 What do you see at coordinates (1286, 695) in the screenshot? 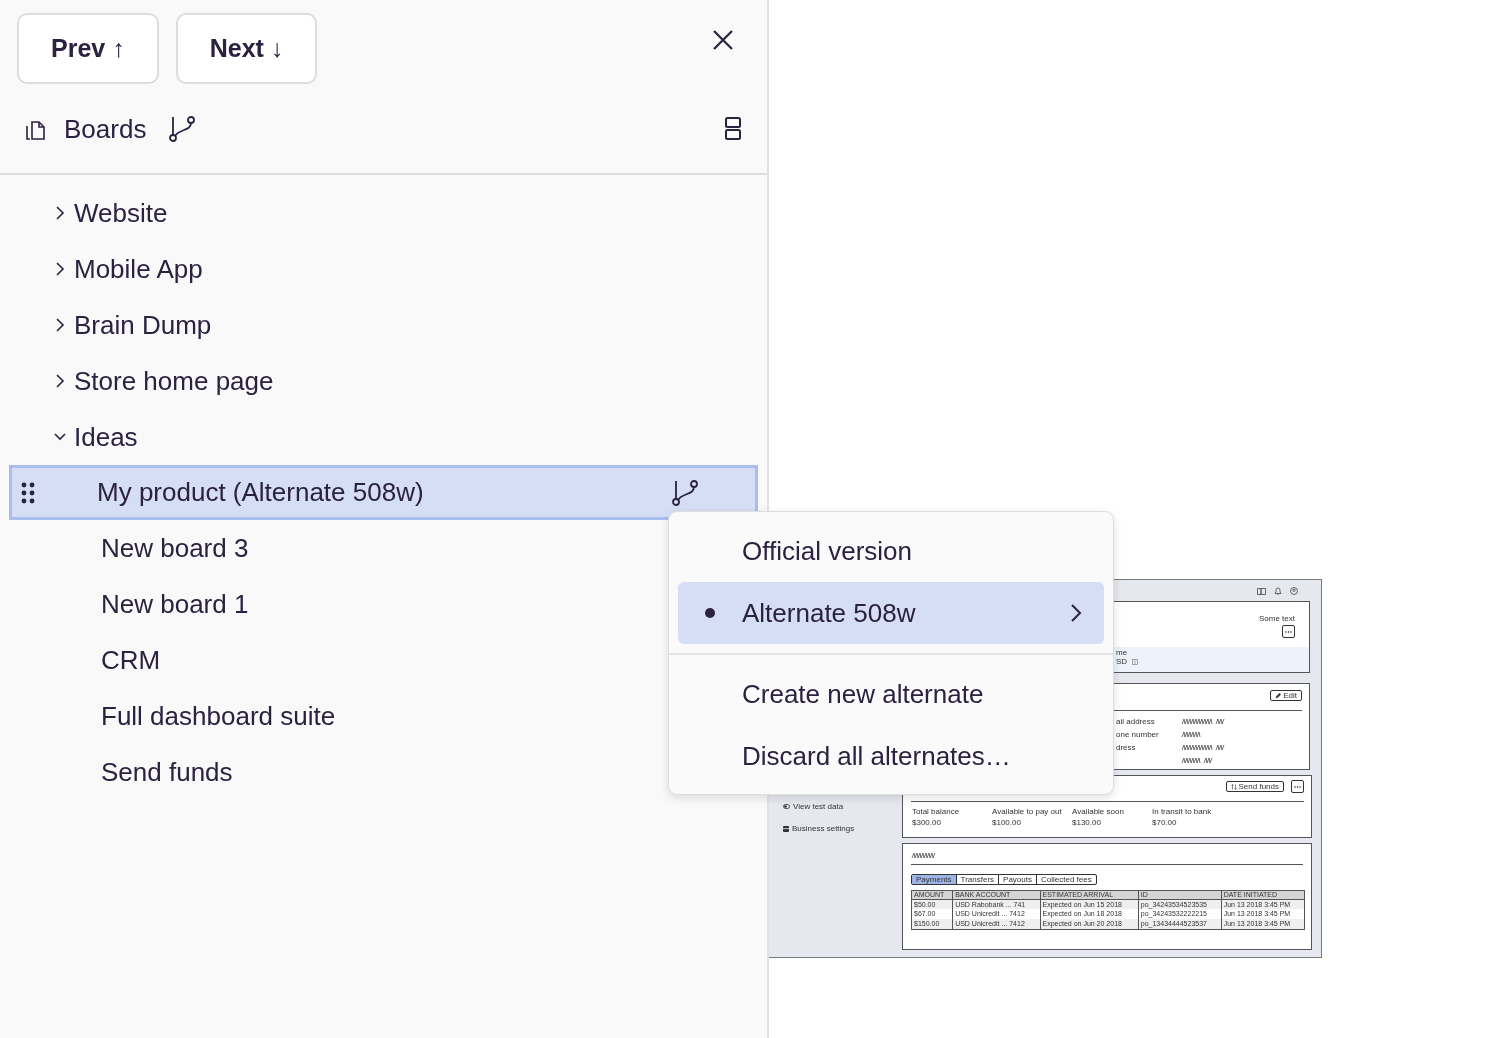
I see `edit-button: Edit` at bounding box center [1286, 695].